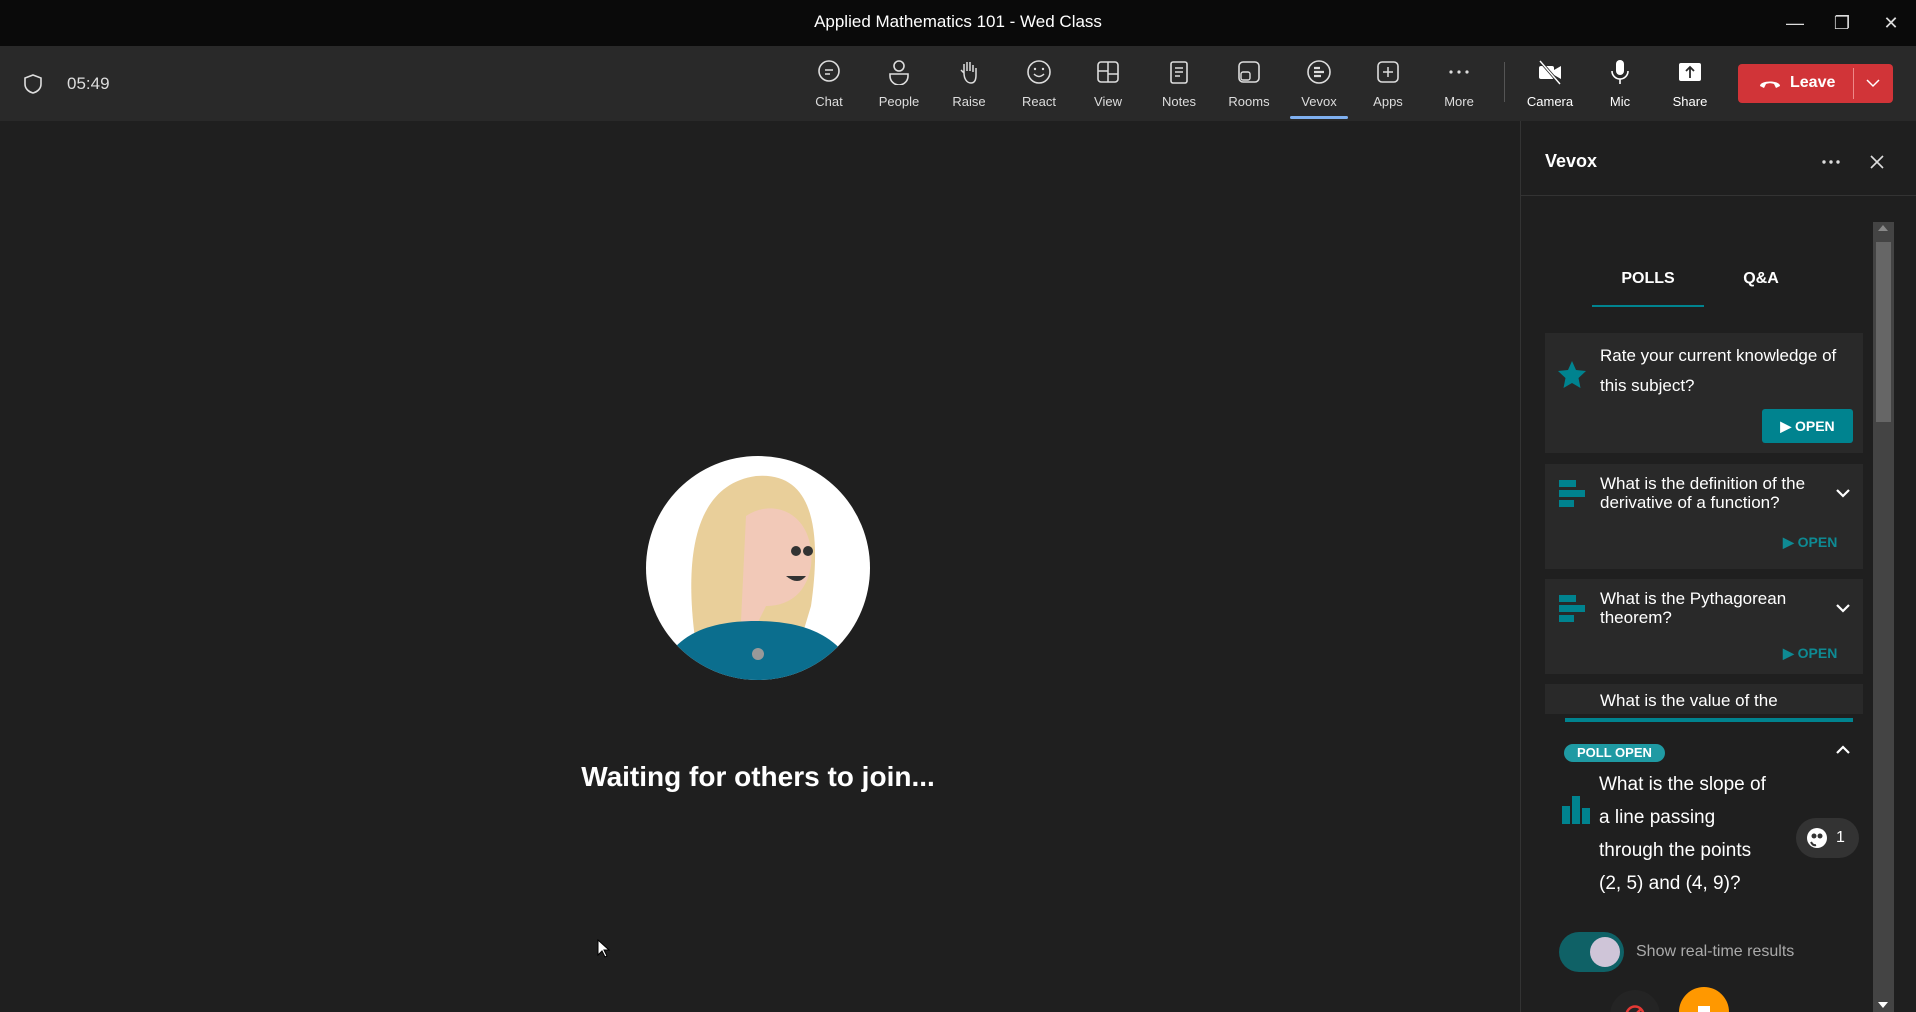 The height and width of the screenshot is (1012, 1916). Describe the element at coordinates (33, 84) in the screenshot. I see `shield-icon` at that location.